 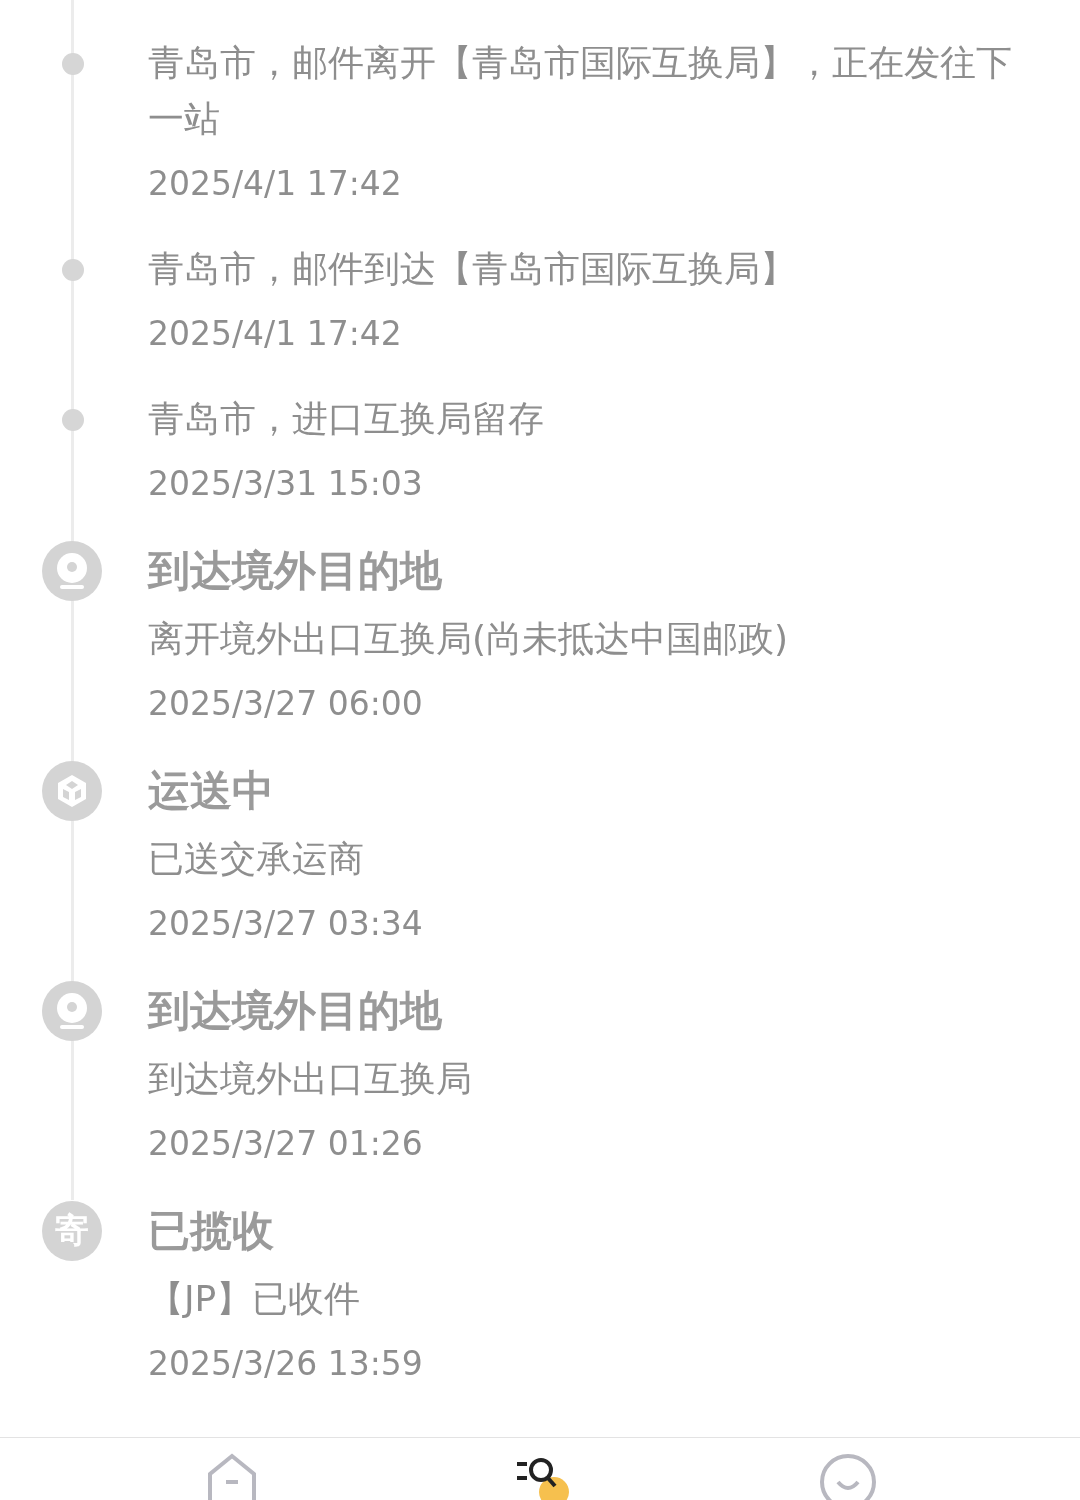 What do you see at coordinates (256, 859) in the screenshot?
I see `event-description: 已送交承运商` at bounding box center [256, 859].